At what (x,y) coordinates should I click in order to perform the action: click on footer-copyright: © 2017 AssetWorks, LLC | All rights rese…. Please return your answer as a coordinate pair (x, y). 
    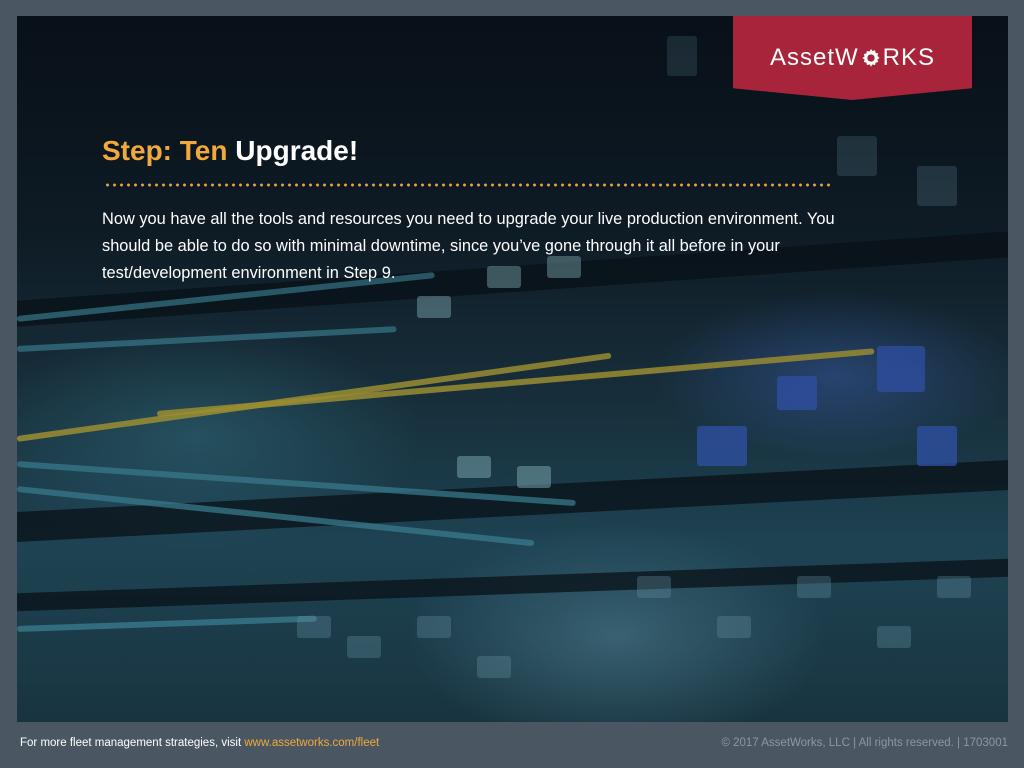
    Looking at the image, I should click on (864, 743).